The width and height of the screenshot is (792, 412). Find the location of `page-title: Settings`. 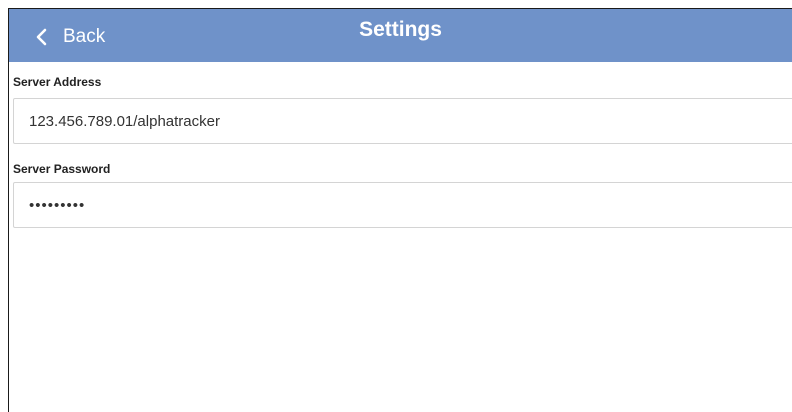

page-title: Settings is located at coordinates (400, 29).